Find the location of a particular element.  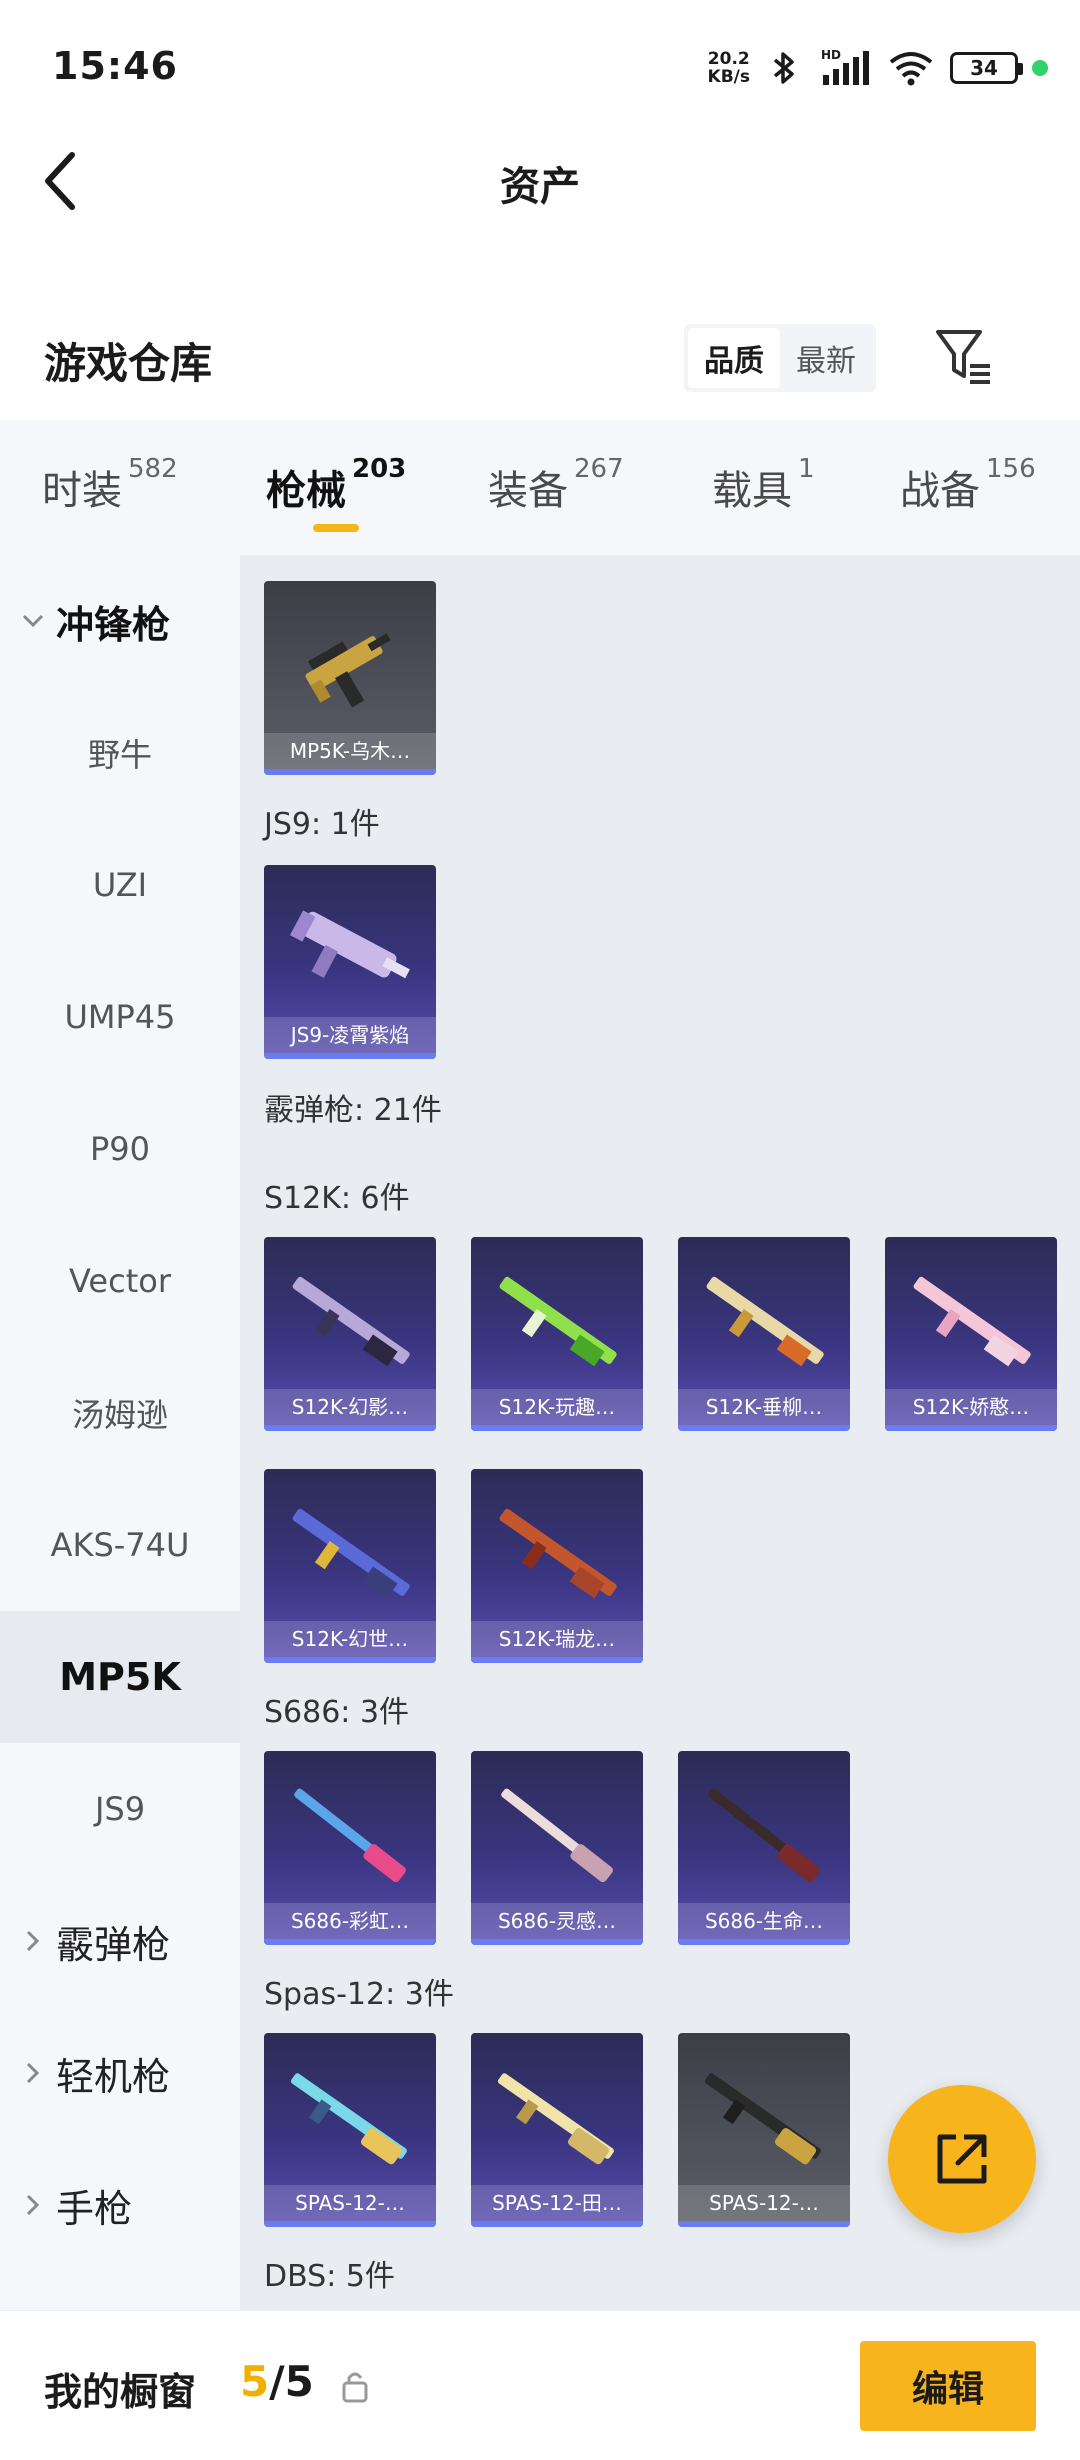

sidebar-item-label: UMP45 is located at coordinates (120, 1017).